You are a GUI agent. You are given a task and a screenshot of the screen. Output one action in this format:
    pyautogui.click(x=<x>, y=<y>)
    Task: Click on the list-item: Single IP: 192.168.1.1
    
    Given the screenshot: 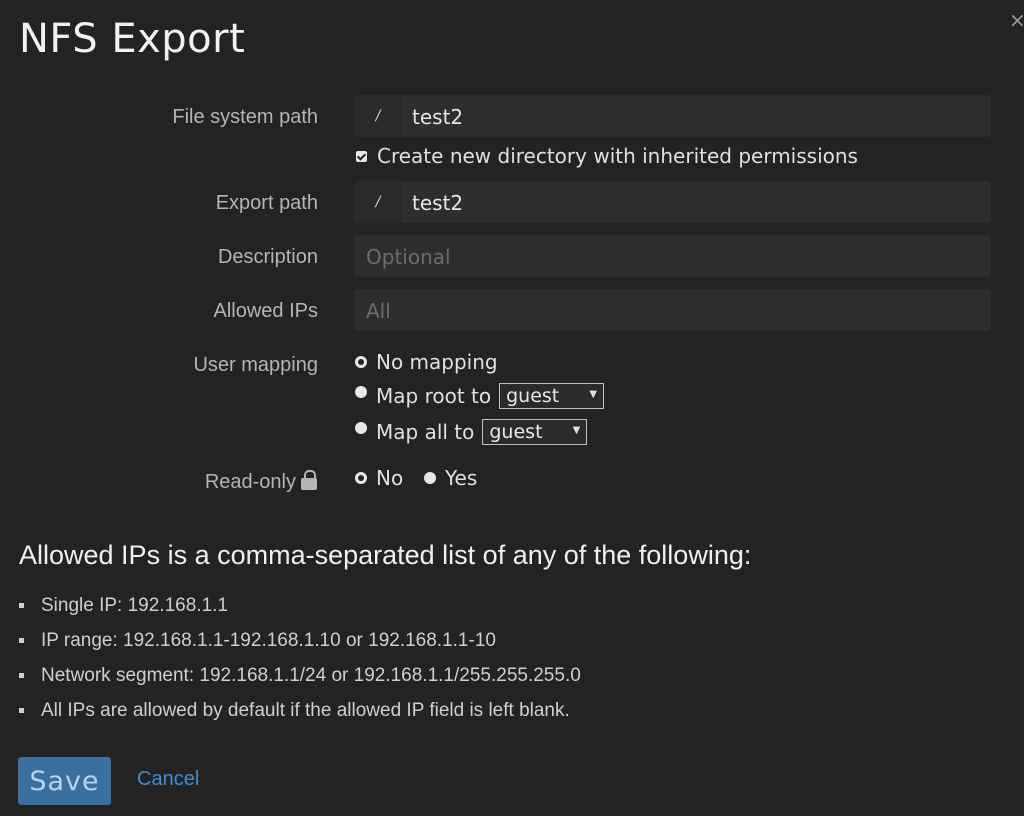 What is the action you would take?
    pyautogui.click(x=300, y=605)
    